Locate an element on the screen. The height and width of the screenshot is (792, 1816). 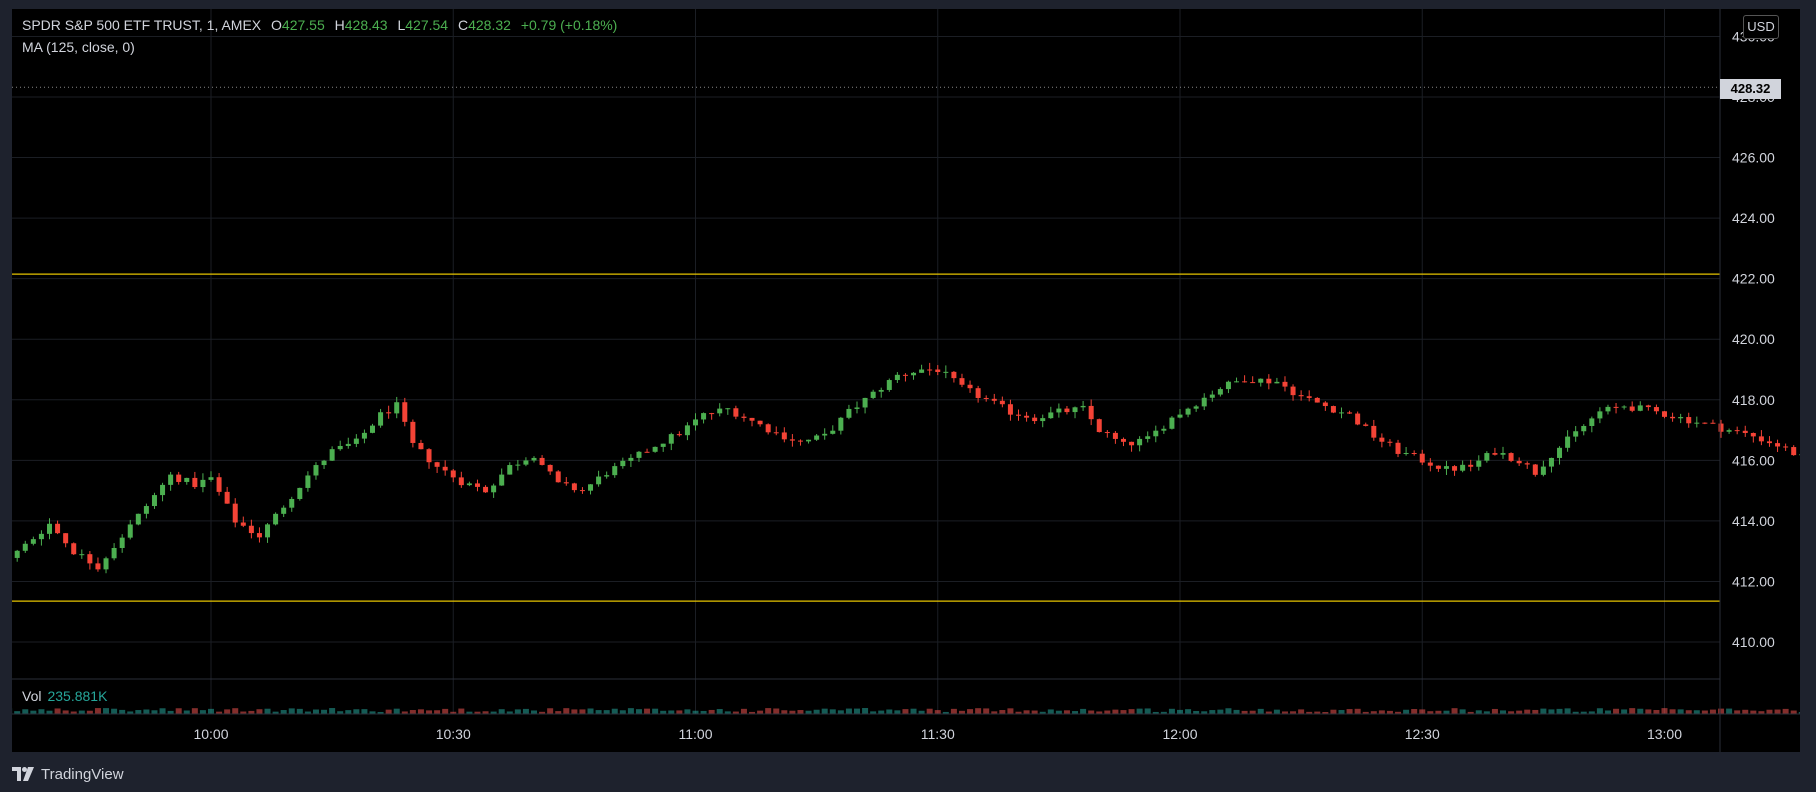
y-tick-label: 420.00 is located at coordinates (1753, 339).